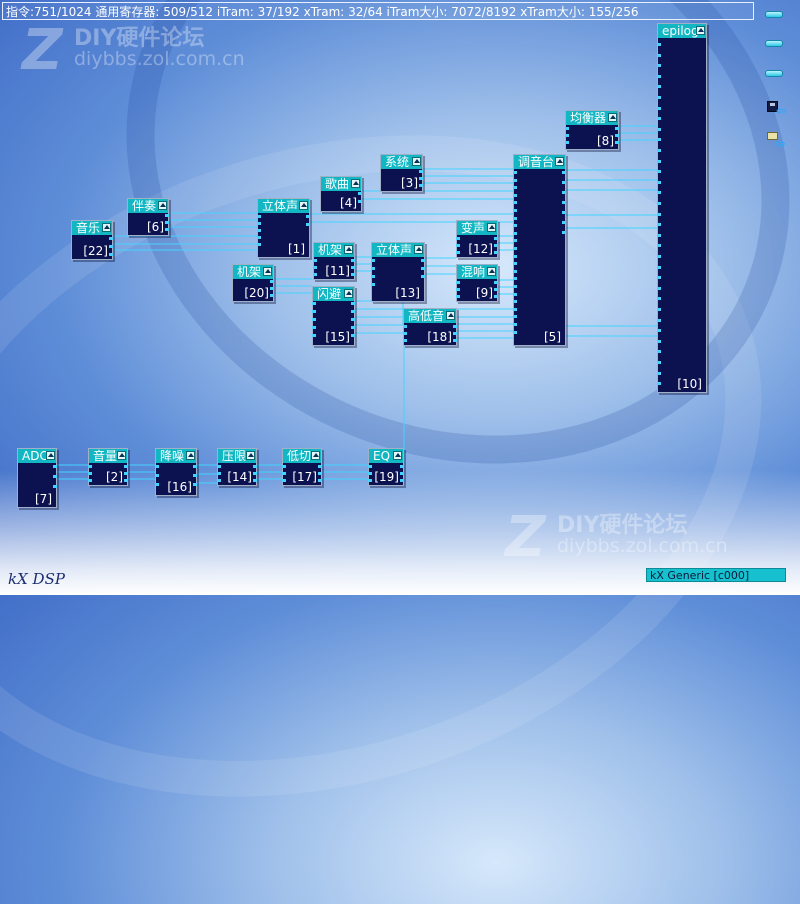  Describe the element at coordinates (477, 283) in the screenshot. I see `effect-node-rev9: 混响 [9]` at that location.